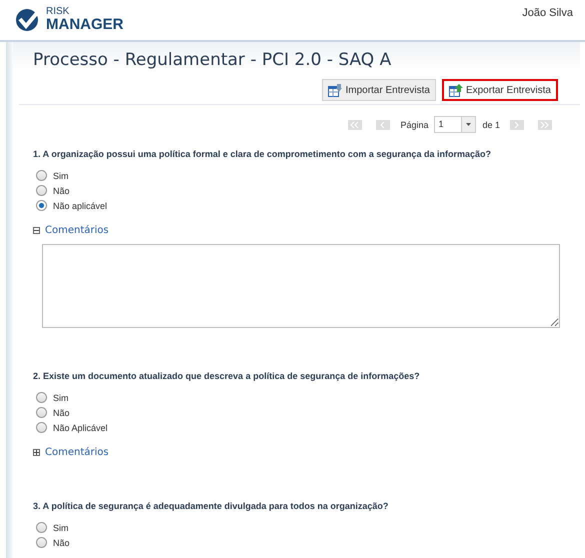 The image size is (585, 558). Describe the element at coordinates (212, 60) in the screenshot. I see `page-title: Processo - Regulamentar - PCI 2.0 - SAQ A` at that location.